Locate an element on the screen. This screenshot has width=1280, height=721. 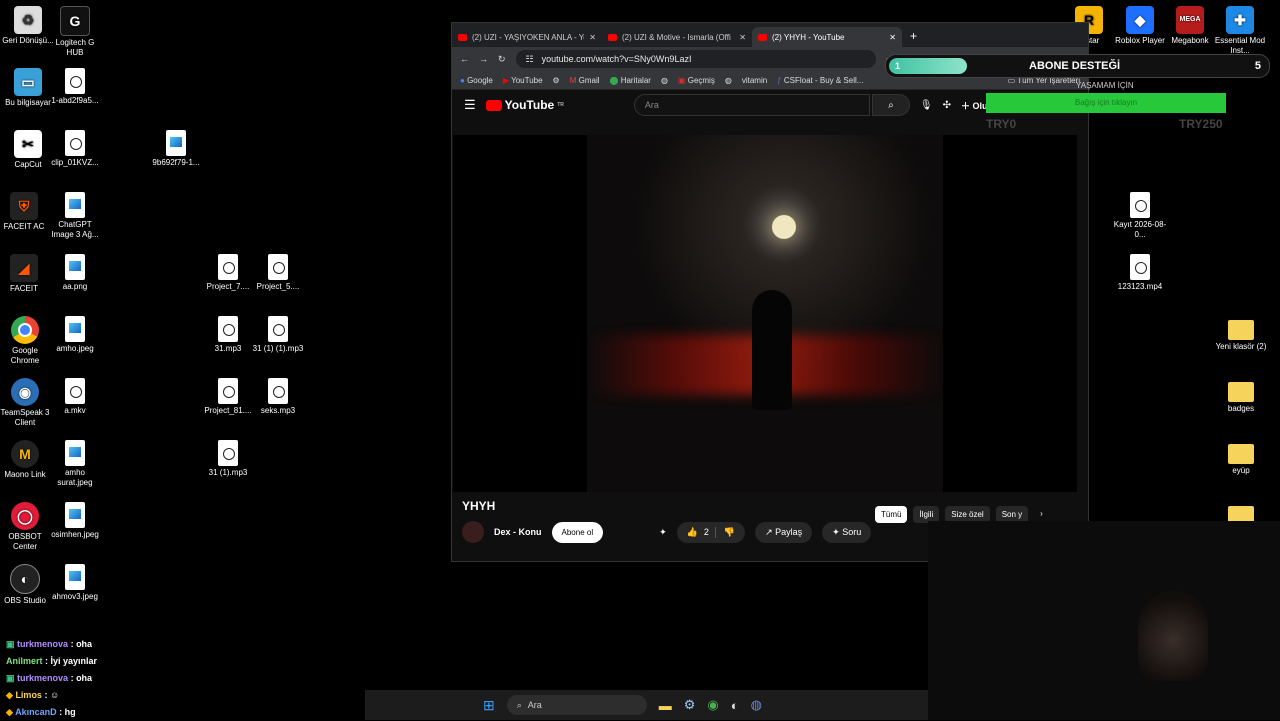
icon-label: Maono Link is located at coordinates (25, 474).